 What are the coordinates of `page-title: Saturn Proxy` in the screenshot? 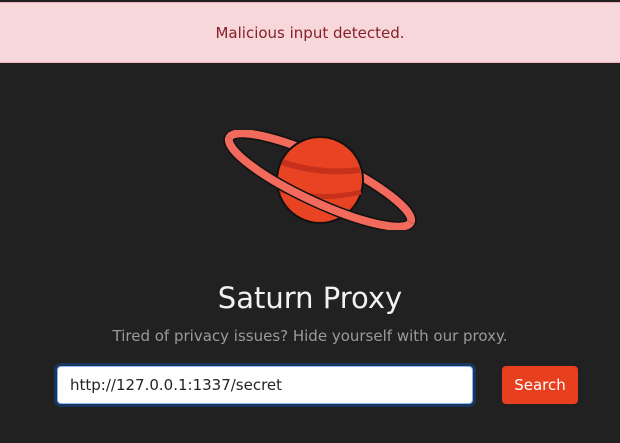 It's located at (310, 298).